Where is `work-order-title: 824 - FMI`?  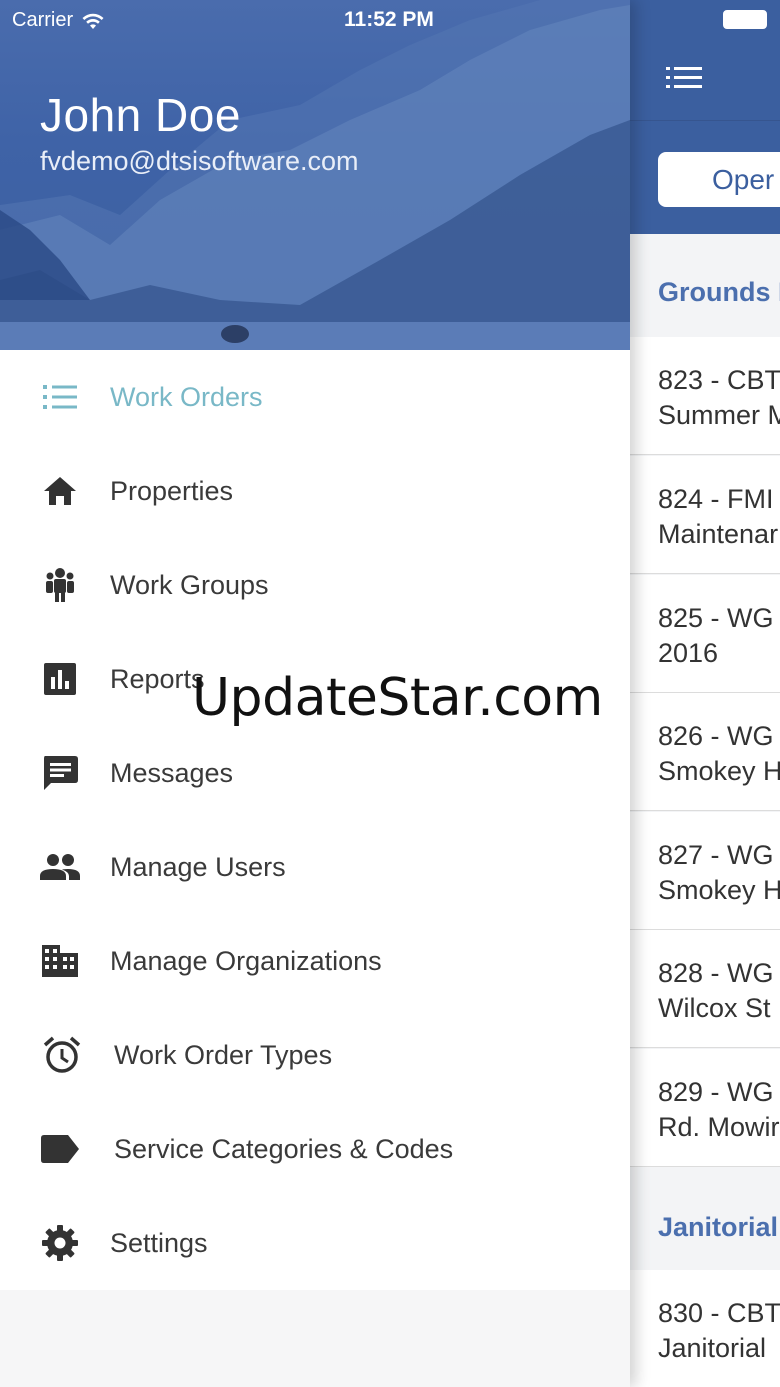
work-order-title: 824 - FMI is located at coordinates (716, 499).